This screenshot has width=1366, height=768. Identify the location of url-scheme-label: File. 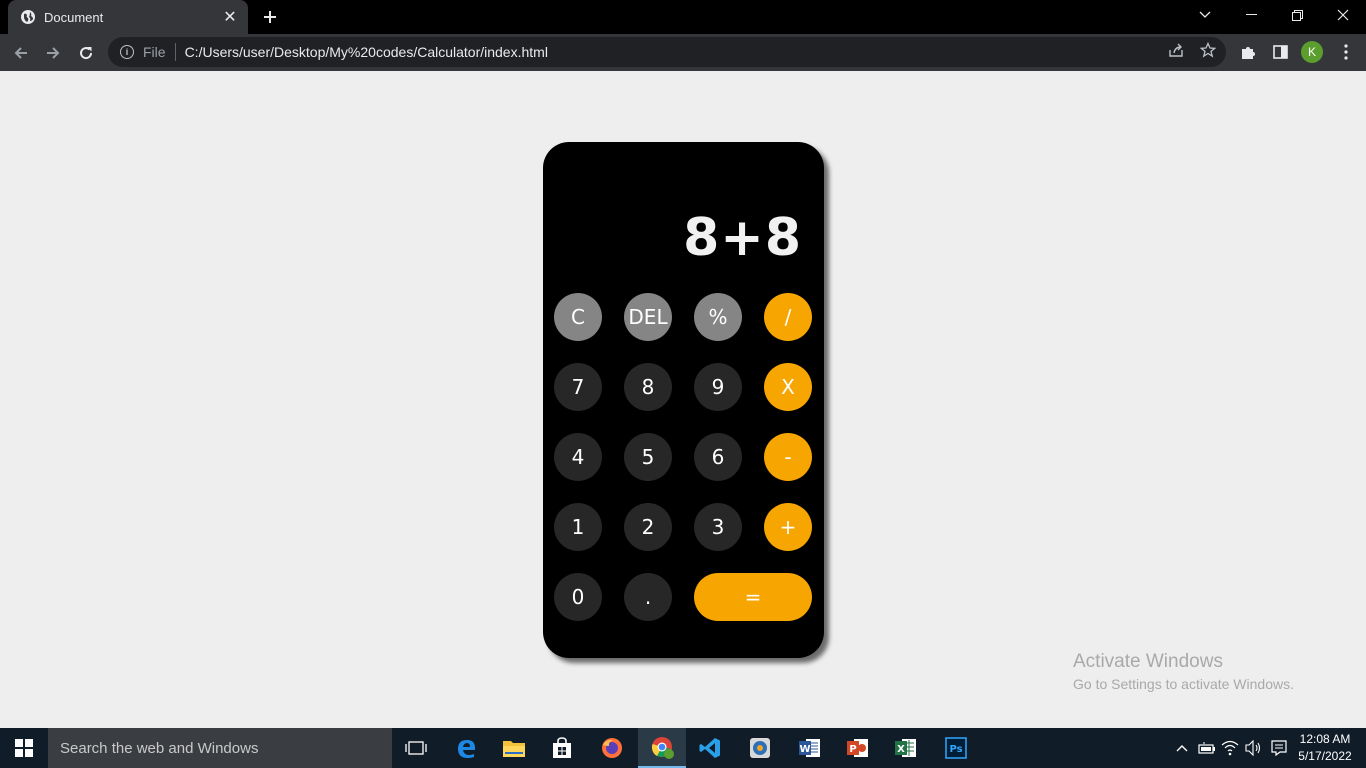
(154, 52).